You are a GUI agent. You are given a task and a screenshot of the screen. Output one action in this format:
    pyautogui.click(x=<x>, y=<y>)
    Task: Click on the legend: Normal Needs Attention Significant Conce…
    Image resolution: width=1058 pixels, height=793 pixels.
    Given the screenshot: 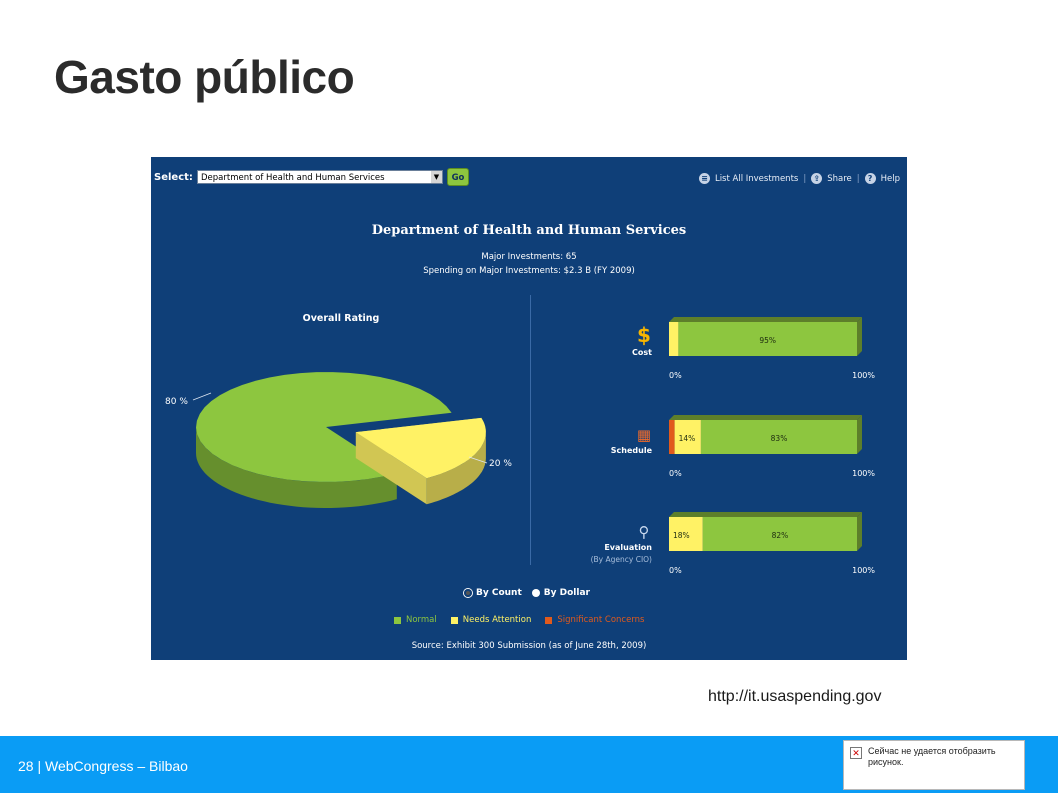 What is the action you would take?
    pyautogui.click(x=519, y=620)
    